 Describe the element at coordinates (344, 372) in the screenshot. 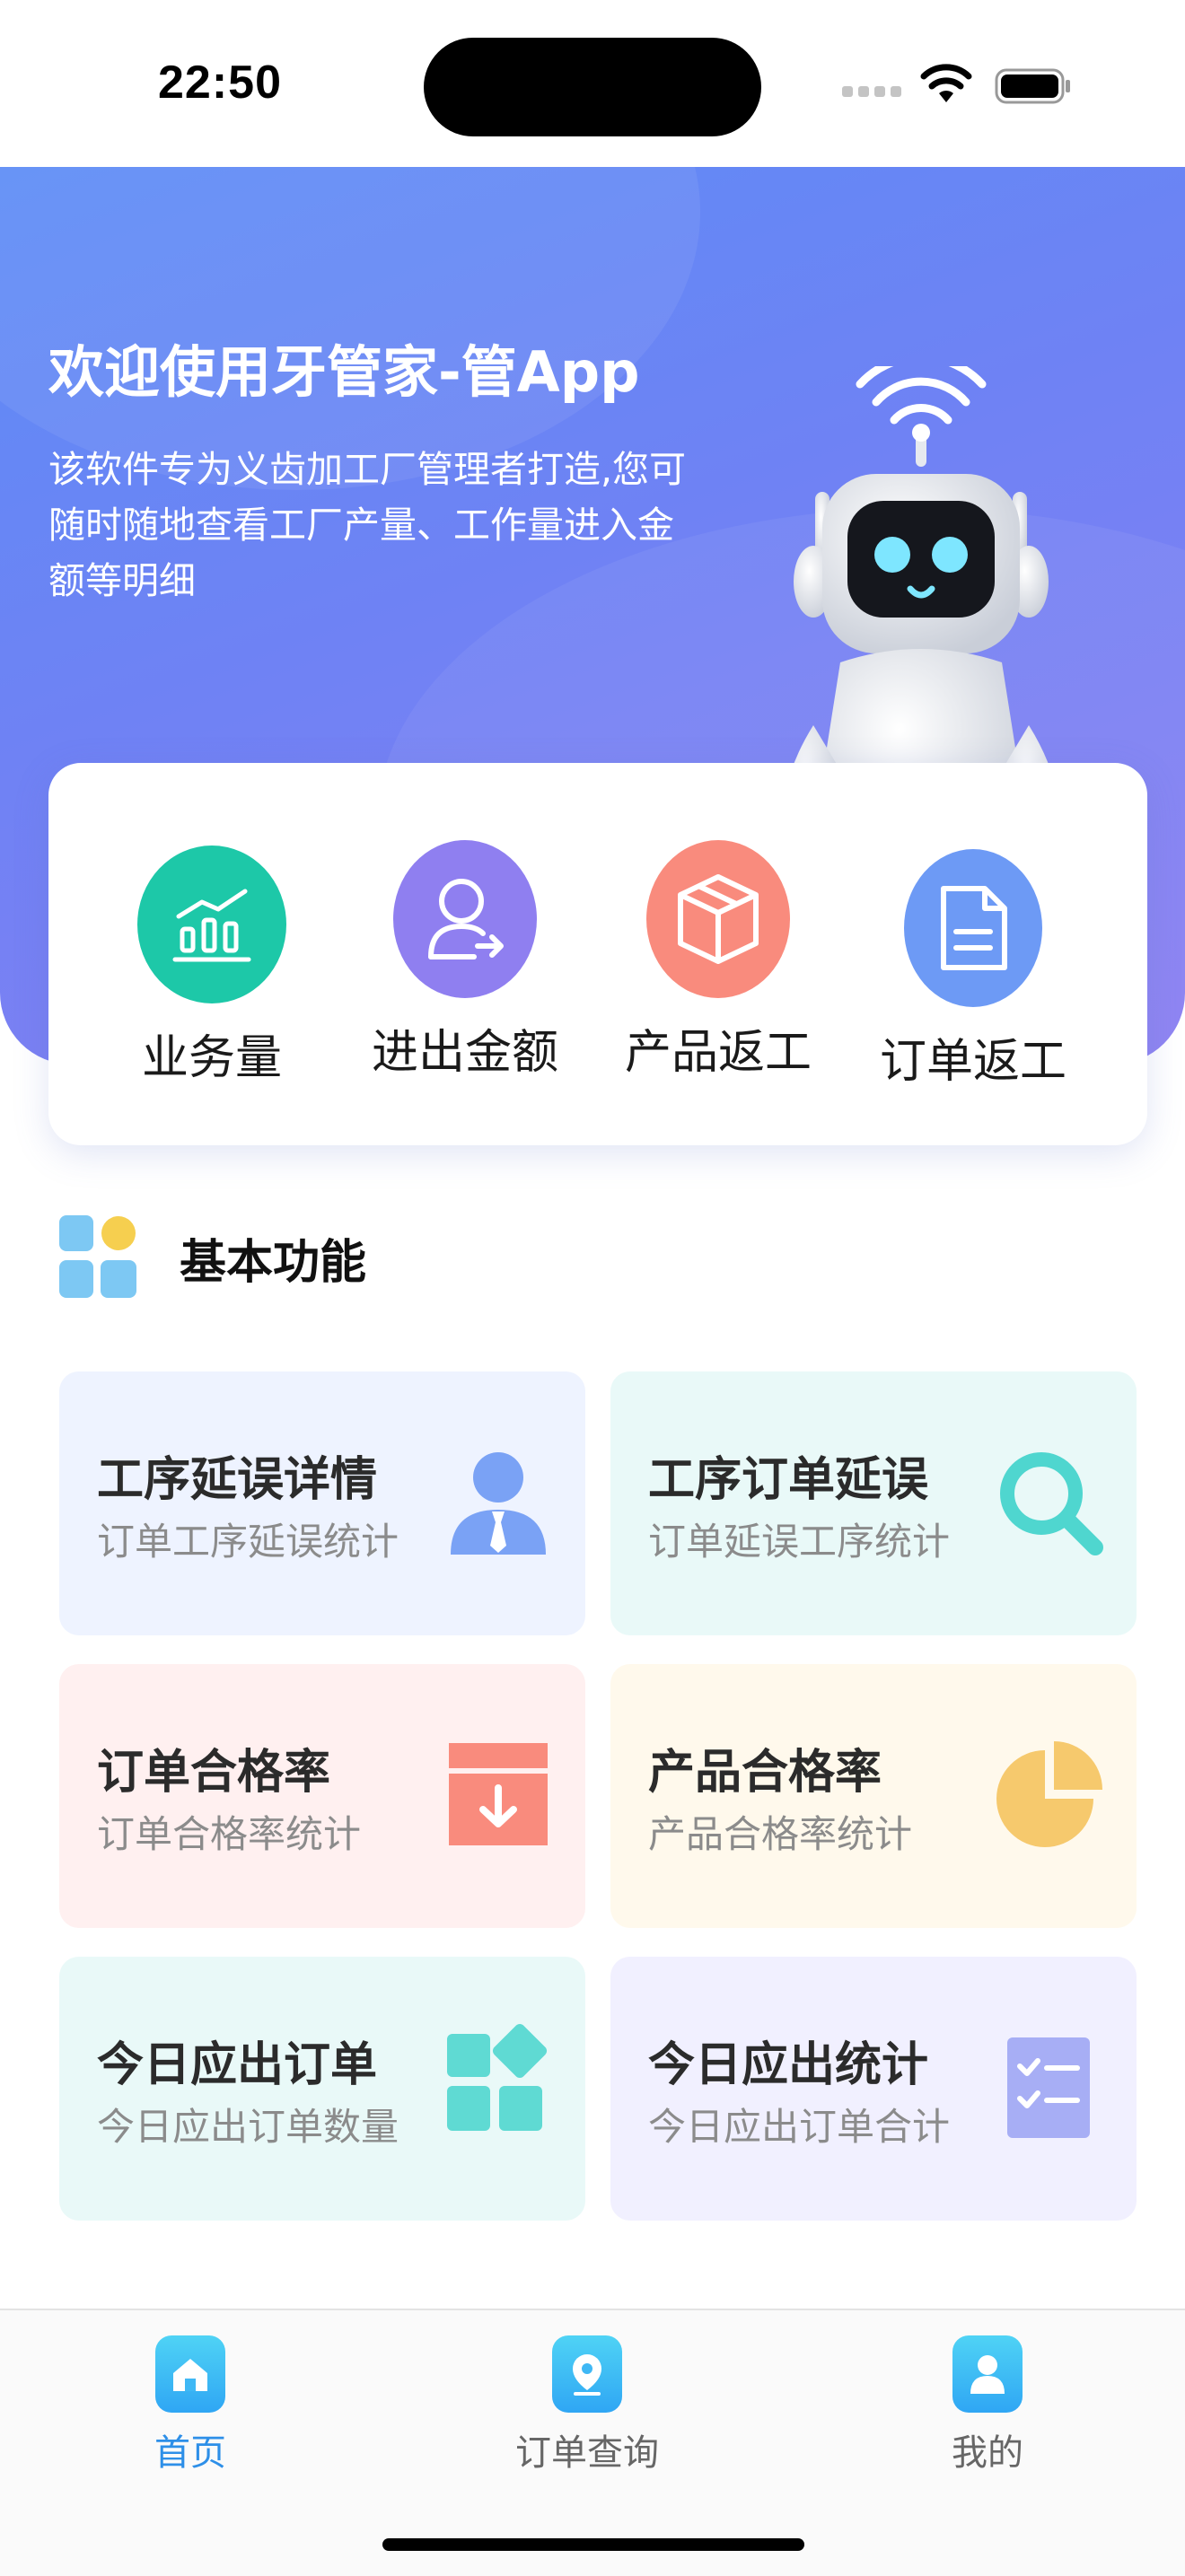

I see `hero-title: 欢迎使用牙管家-管App` at that location.